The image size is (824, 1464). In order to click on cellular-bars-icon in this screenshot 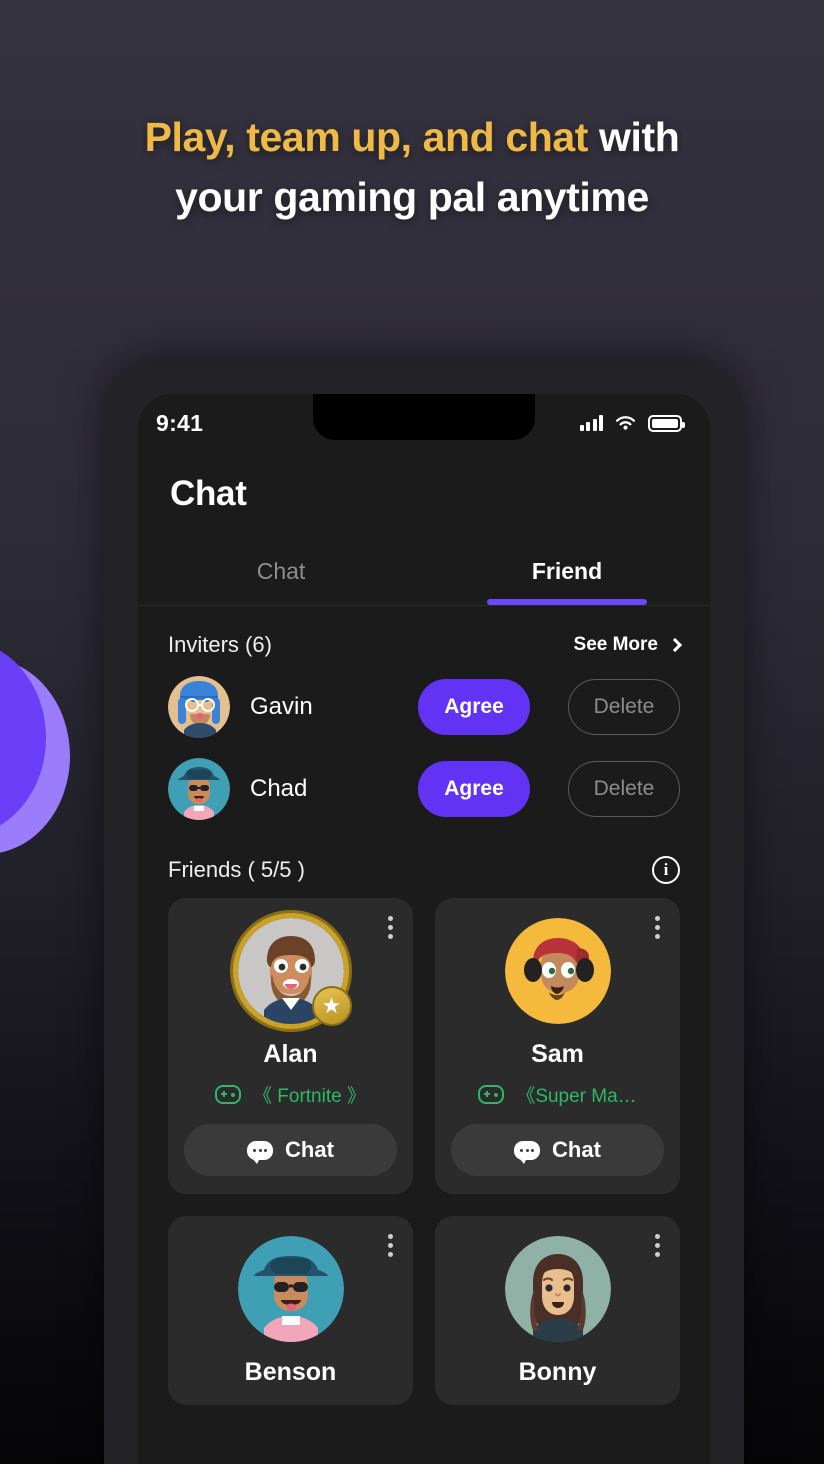, I will do `click(591, 423)`.